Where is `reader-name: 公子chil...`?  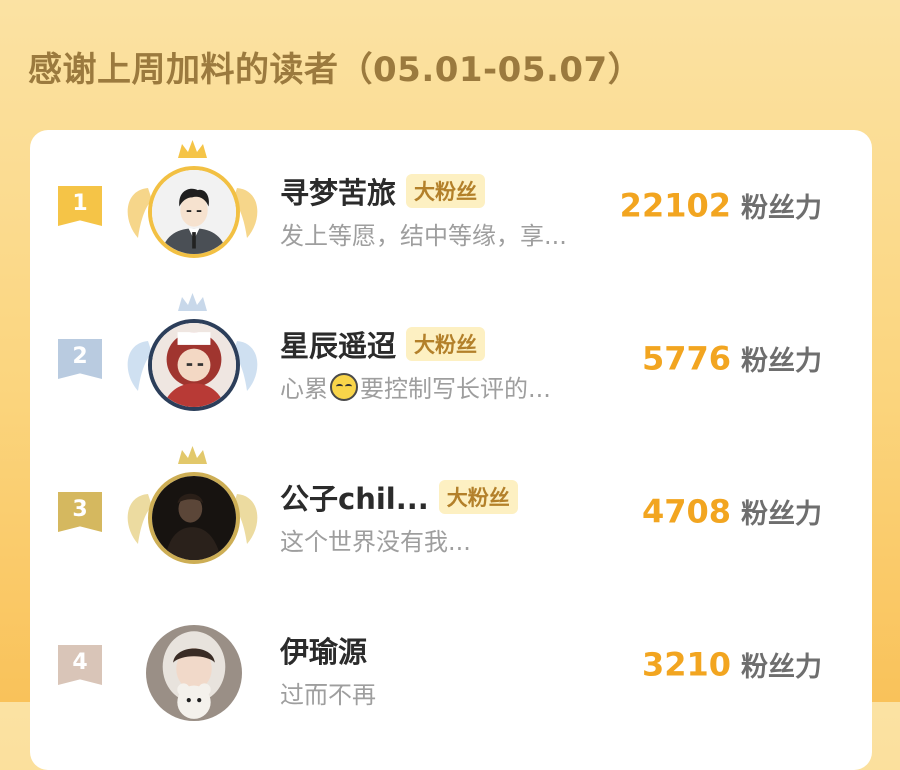 reader-name: 公子chil... is located at coordinates (354, 499).